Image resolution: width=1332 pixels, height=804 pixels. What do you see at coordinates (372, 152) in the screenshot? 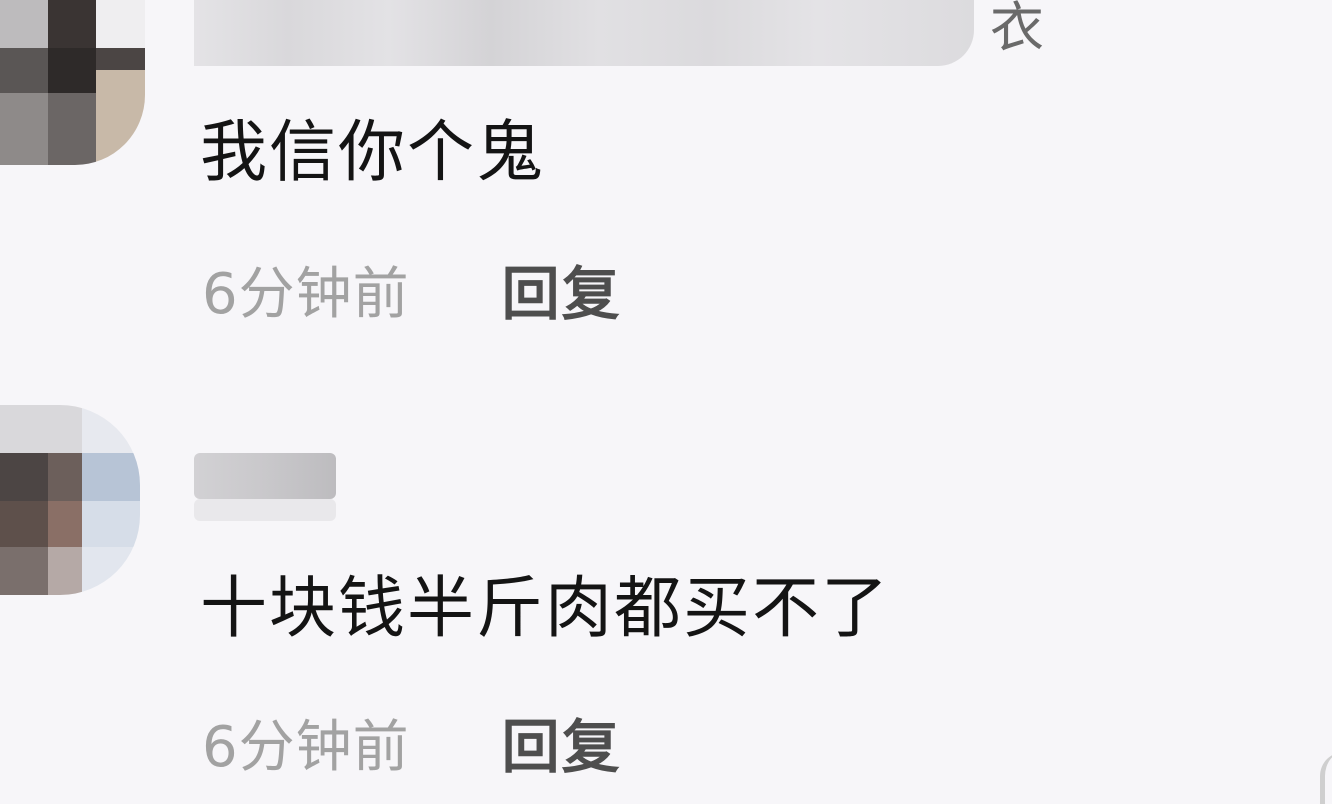
I see `comment-text: 我信你个鬼` at bounding box center [372, 152].